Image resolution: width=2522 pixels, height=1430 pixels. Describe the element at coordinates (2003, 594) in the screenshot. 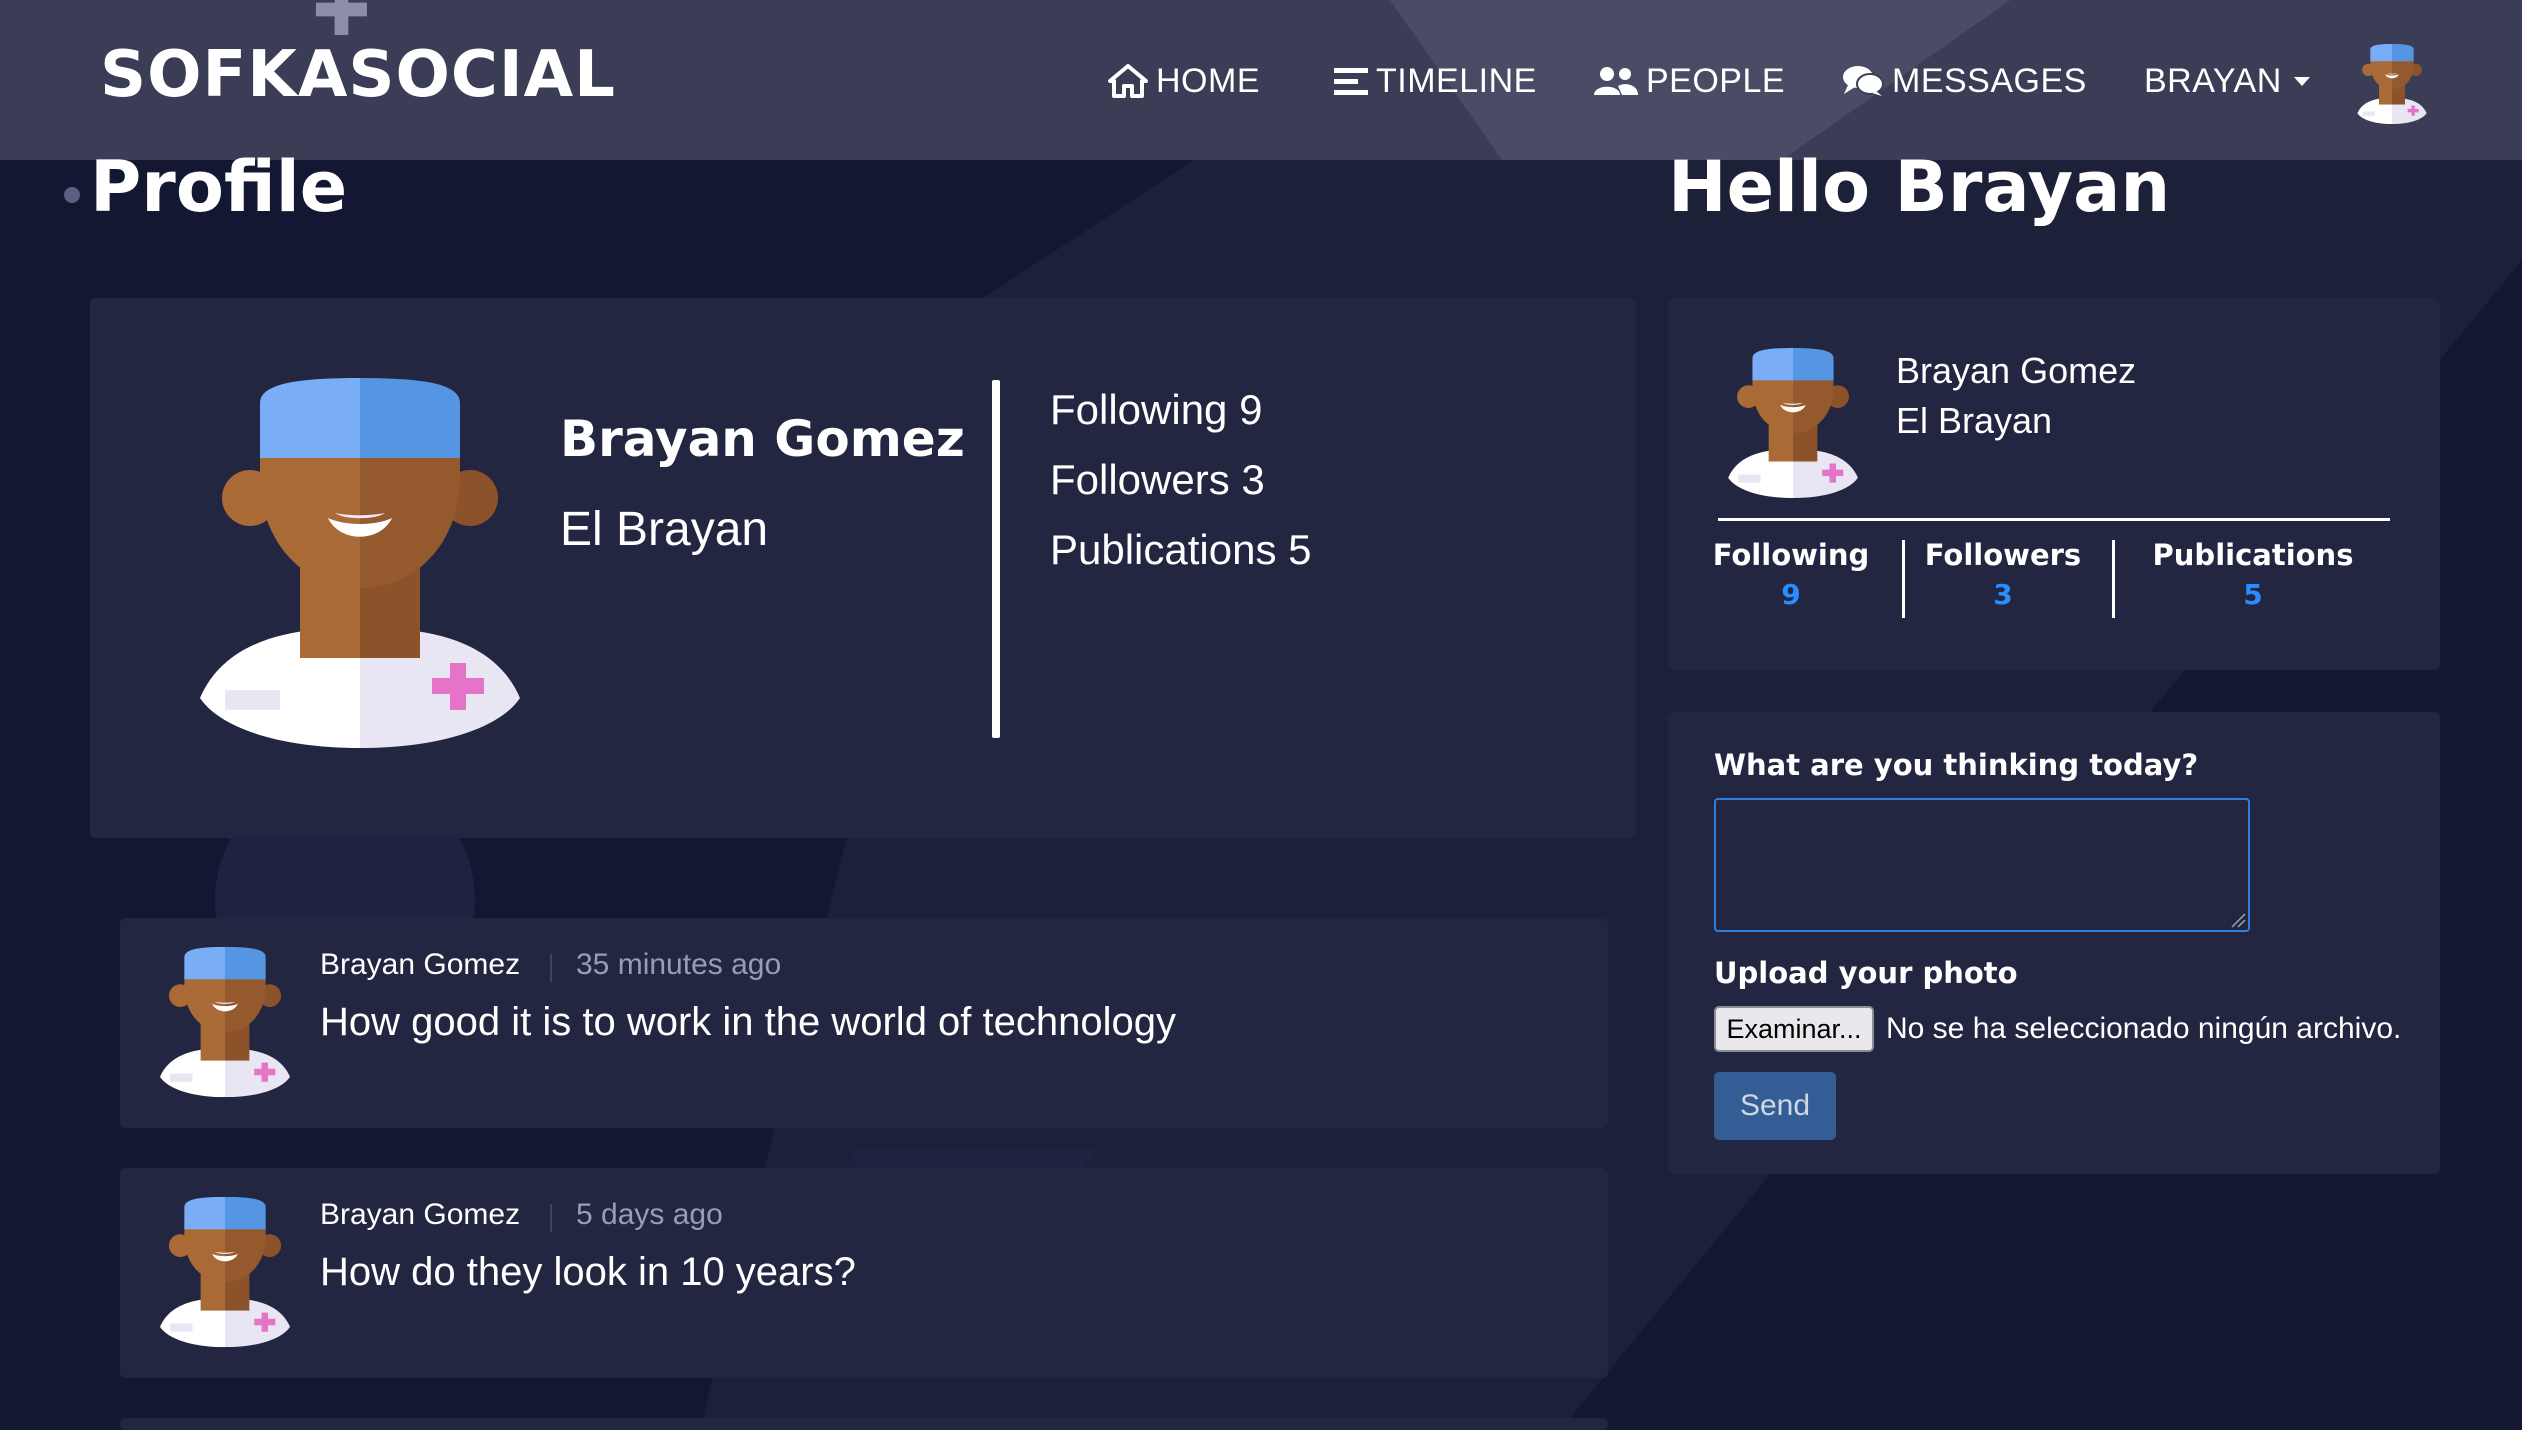

I see `summary-followers-value: 3` at that location.